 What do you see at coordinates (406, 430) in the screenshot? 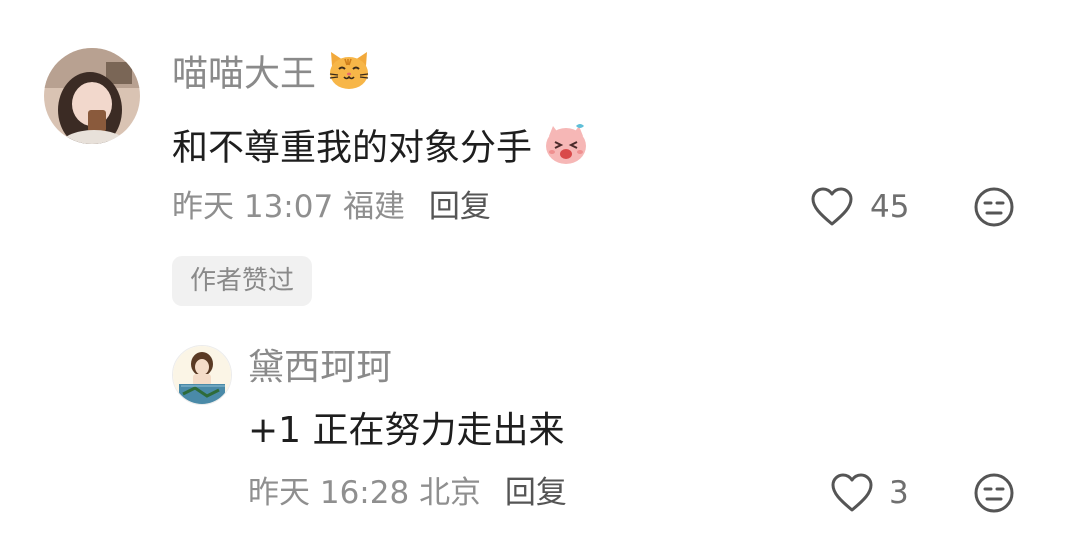
I see `reply-text: +1 正在努力走出来` at bounding box center [406, 430].